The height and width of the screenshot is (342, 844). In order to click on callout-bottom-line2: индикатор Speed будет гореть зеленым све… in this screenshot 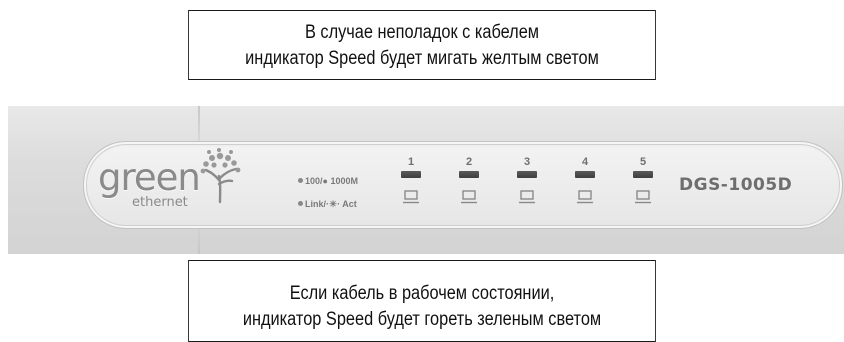, I will do `click(422, 319)`.